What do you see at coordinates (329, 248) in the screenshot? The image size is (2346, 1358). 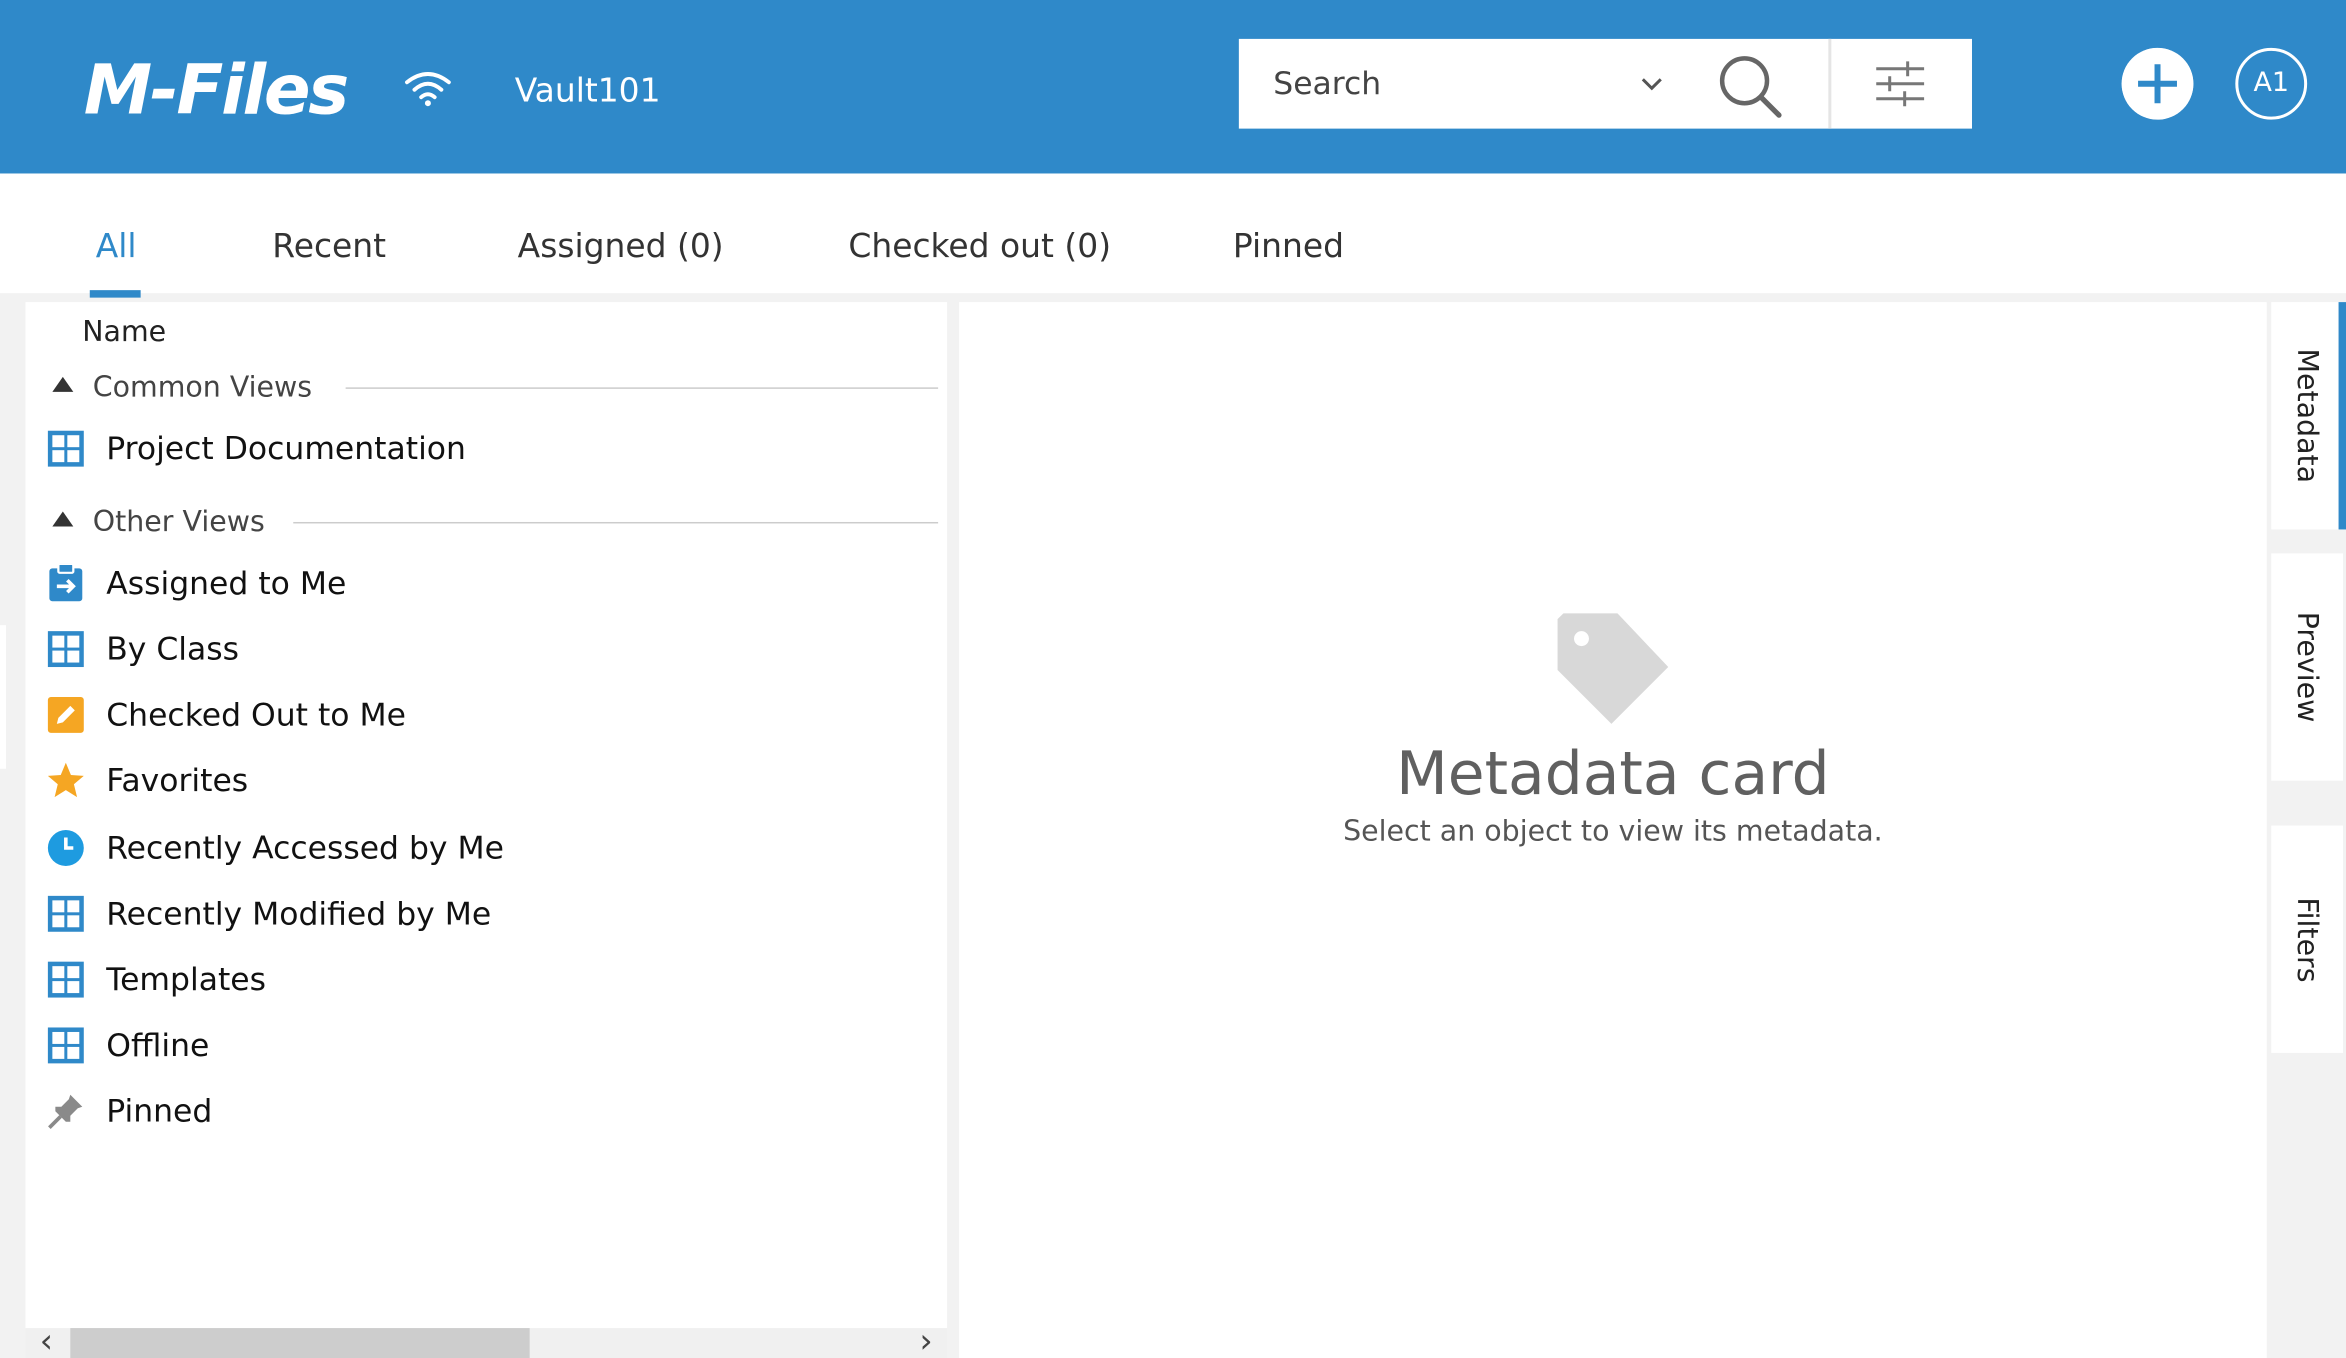 I see `tab-recent: Recent` at bounding box center [329, 248].